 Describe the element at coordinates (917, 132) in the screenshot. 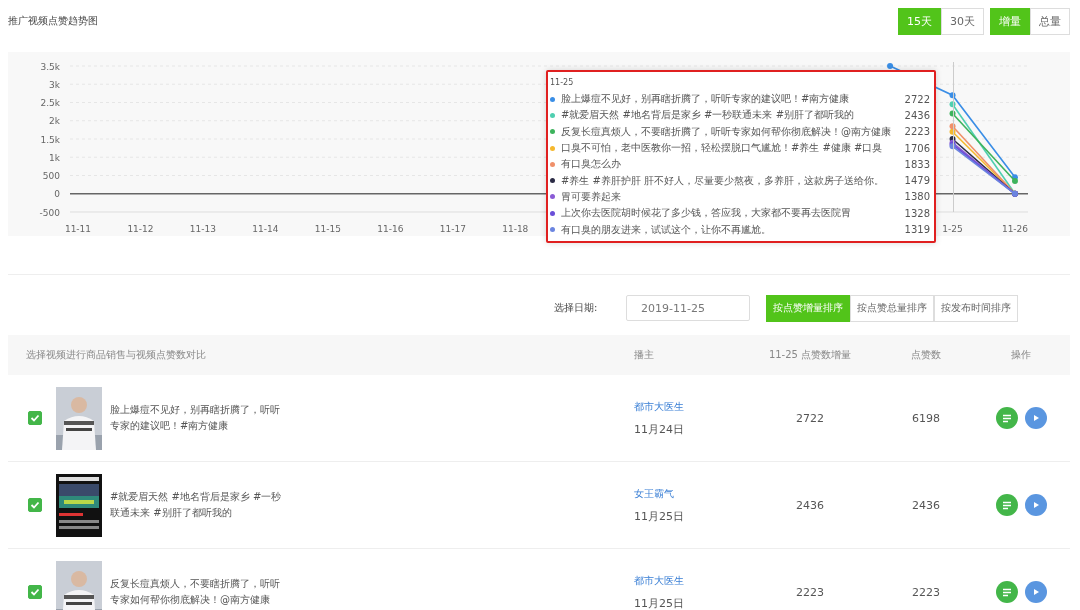

I see `series-value: 2223` at that location.